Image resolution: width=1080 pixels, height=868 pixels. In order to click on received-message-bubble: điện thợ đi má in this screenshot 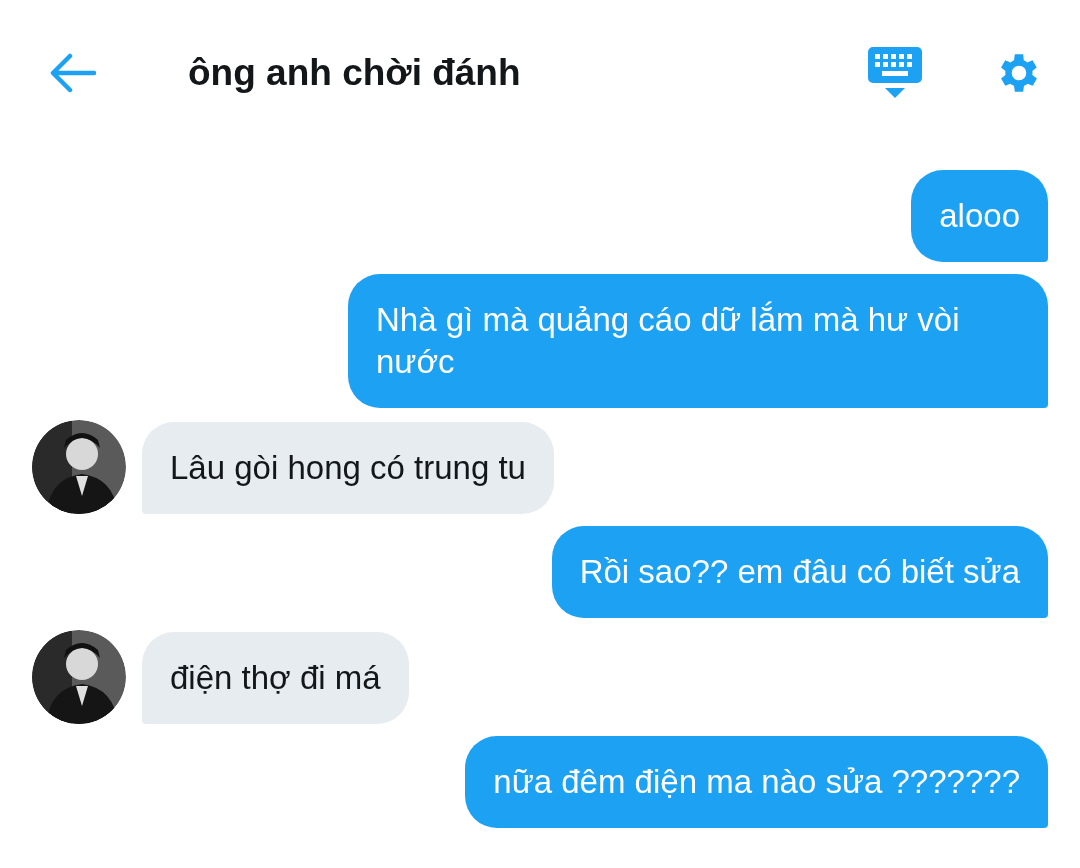, I will do `click(275, 678)`.